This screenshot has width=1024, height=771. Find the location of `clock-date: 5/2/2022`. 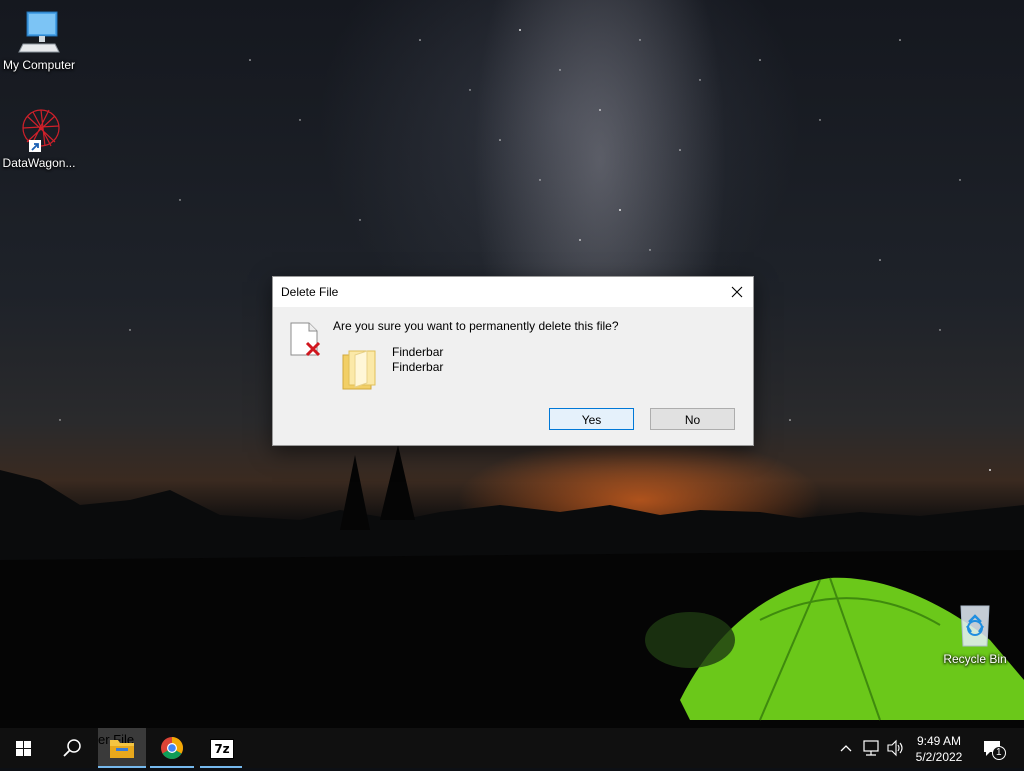

clock-date: 5/2/2022 is located at coordinates (939, 757).